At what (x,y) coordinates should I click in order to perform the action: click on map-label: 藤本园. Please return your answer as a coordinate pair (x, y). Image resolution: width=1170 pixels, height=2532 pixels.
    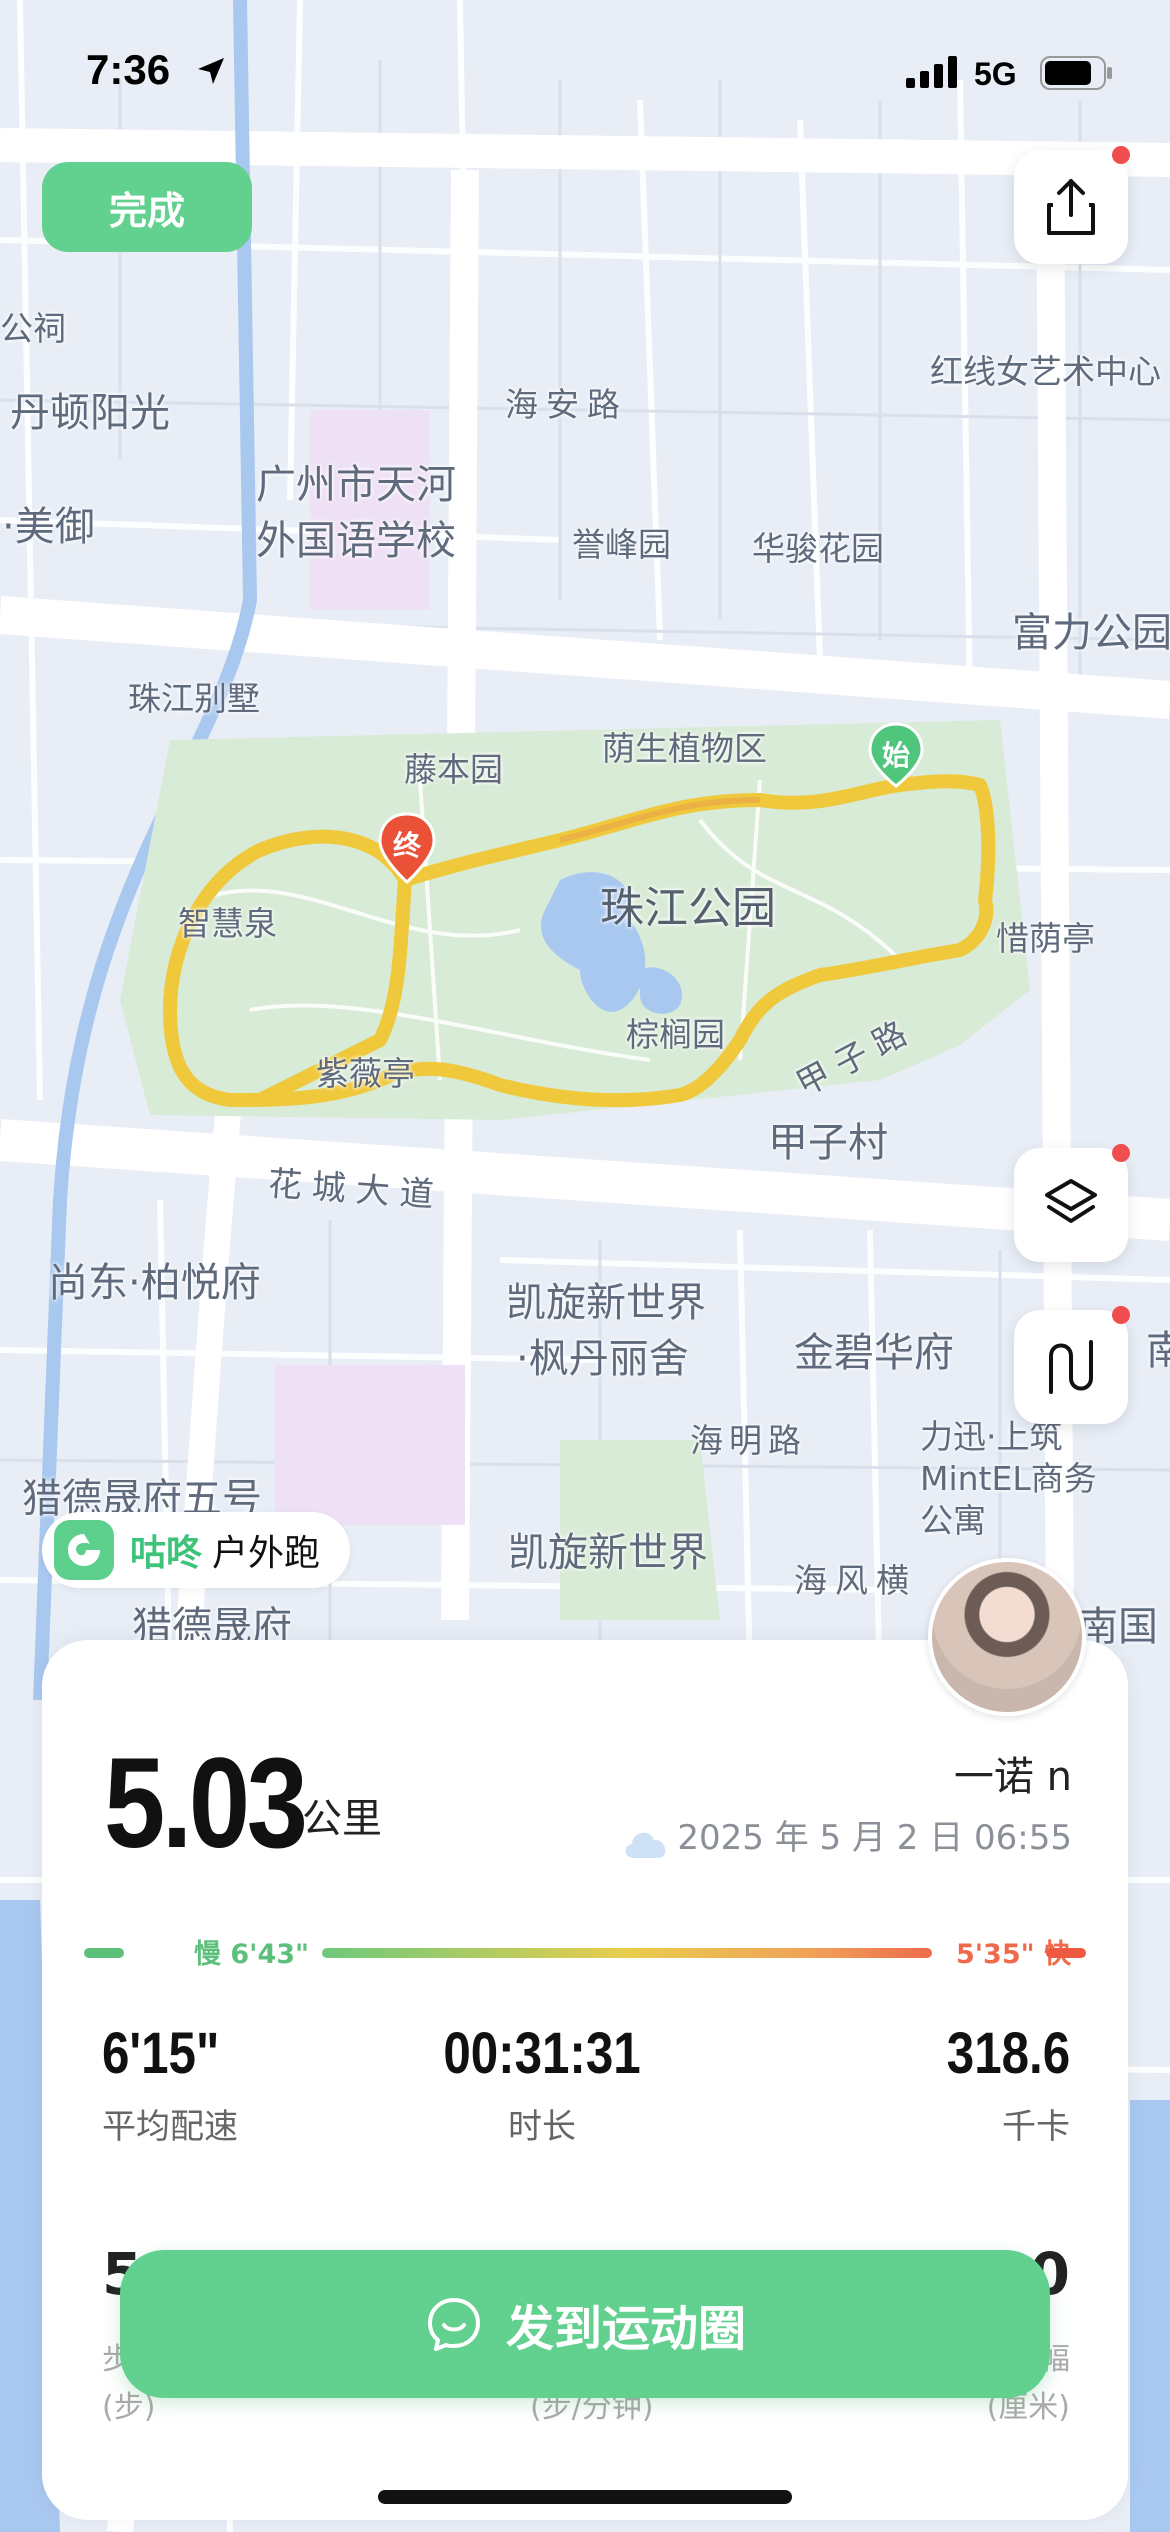
    Looking at the image, I should click on (453, 769).